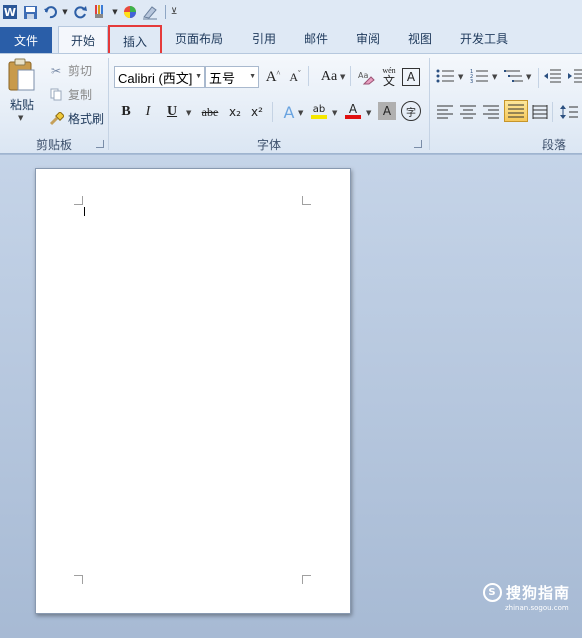 This screenshot has width=582, height=638. Describe the element at coordinates (83, 39) in the screenshot. I see `tab-home: 开始` at that location.